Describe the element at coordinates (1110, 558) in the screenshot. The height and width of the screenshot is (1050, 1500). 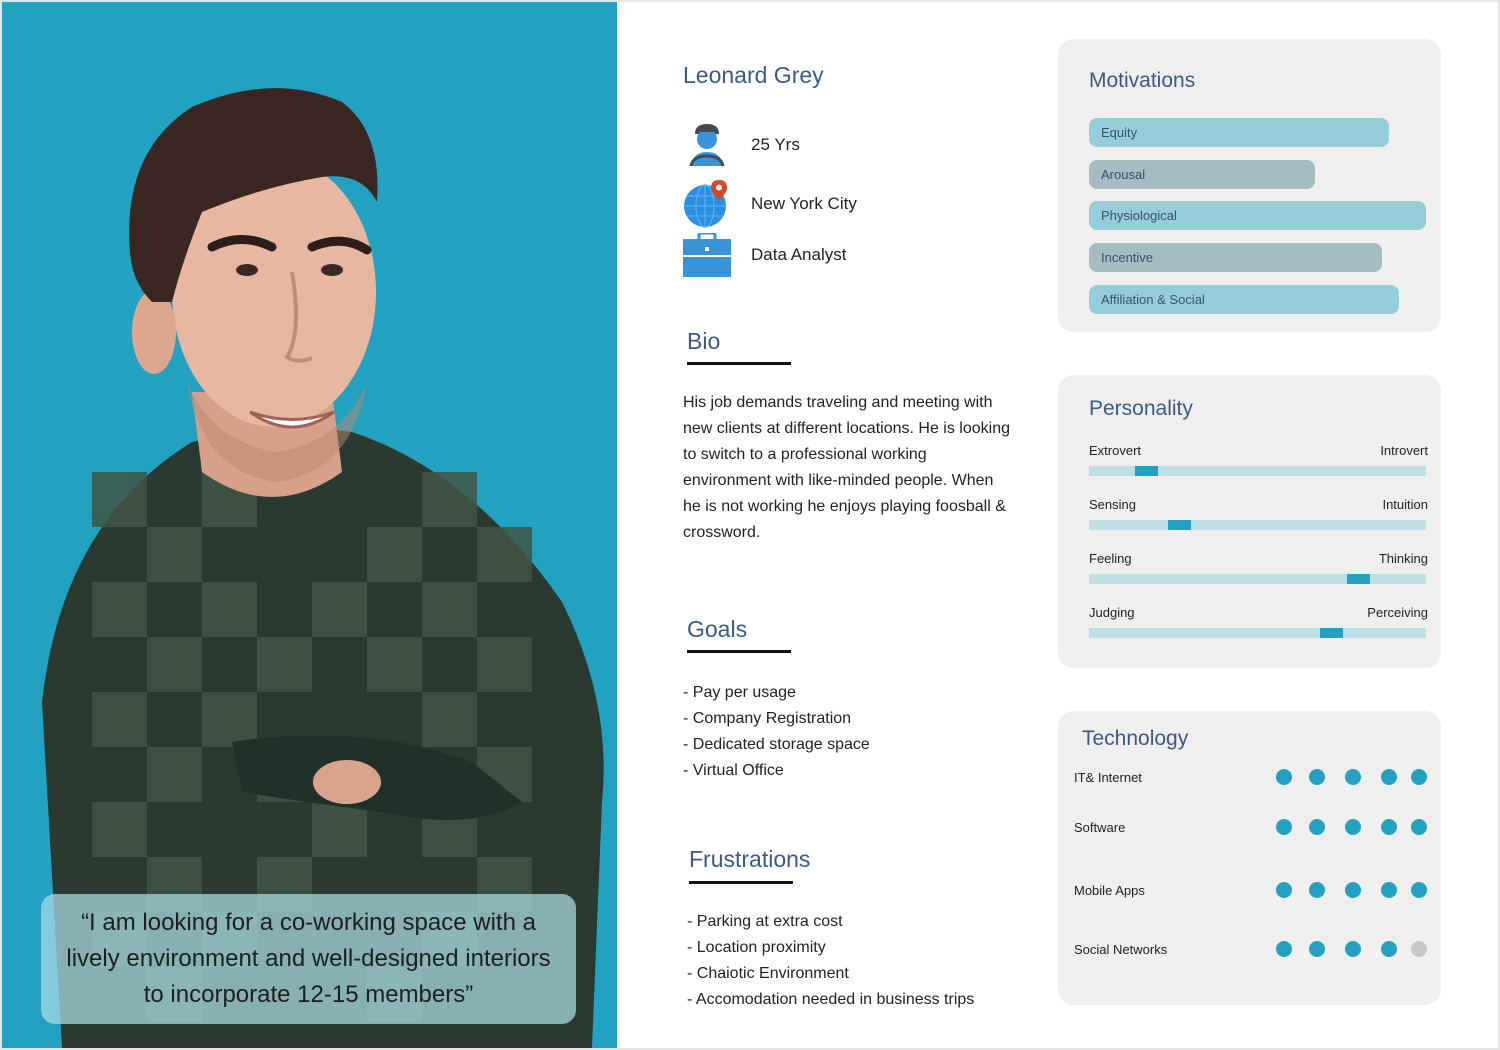
I see `trait-left-label: Feeling` at that location.